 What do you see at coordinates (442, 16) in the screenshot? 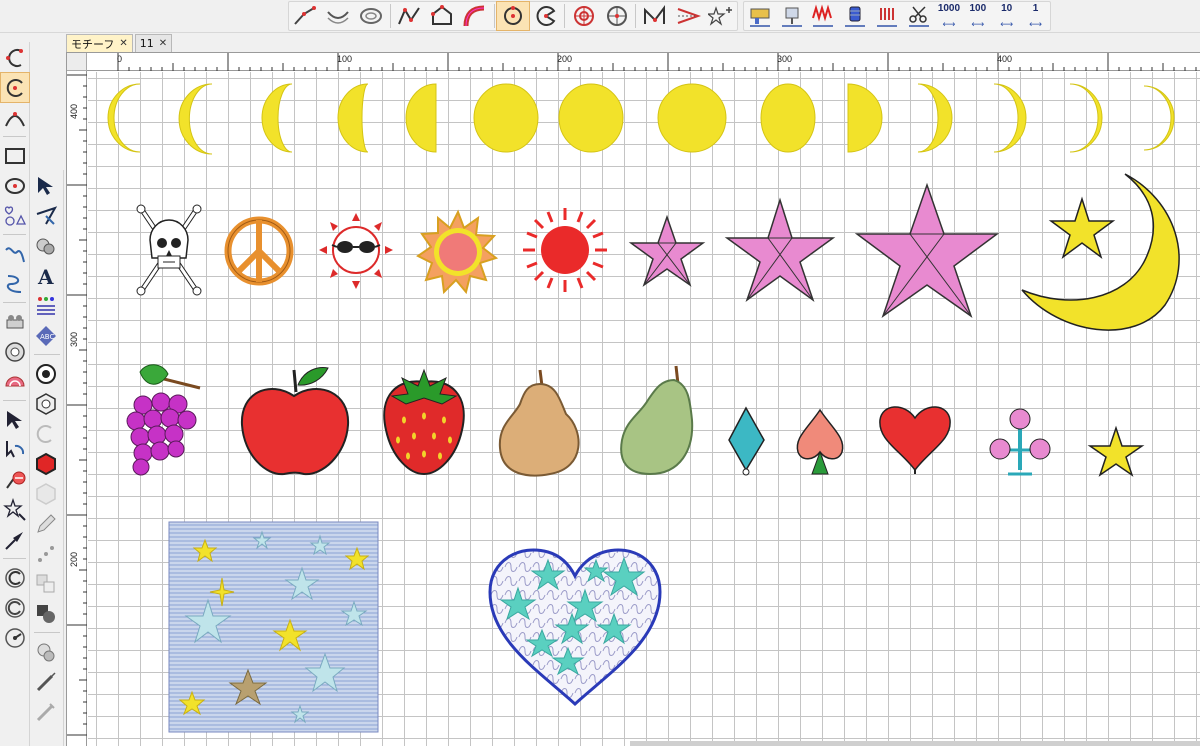
I see `polygon-tool-button` at bounding box center [442, 16].